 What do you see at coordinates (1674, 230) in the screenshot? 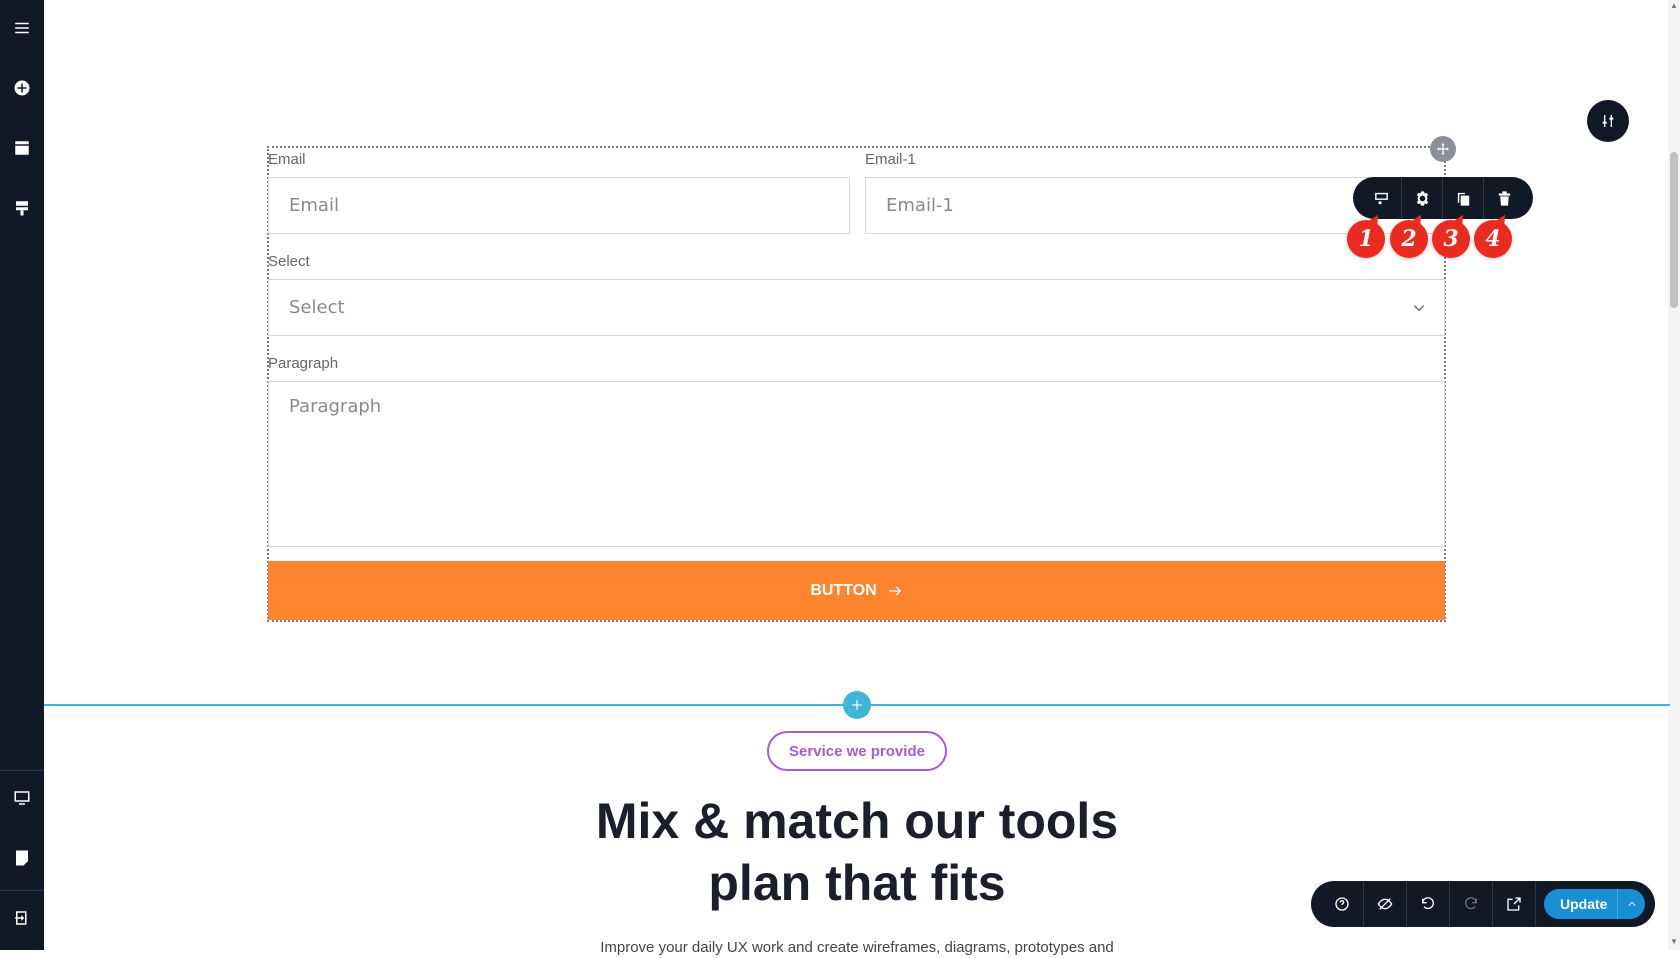
I see `scroll-thumb` at bounding box center [1674, 230].